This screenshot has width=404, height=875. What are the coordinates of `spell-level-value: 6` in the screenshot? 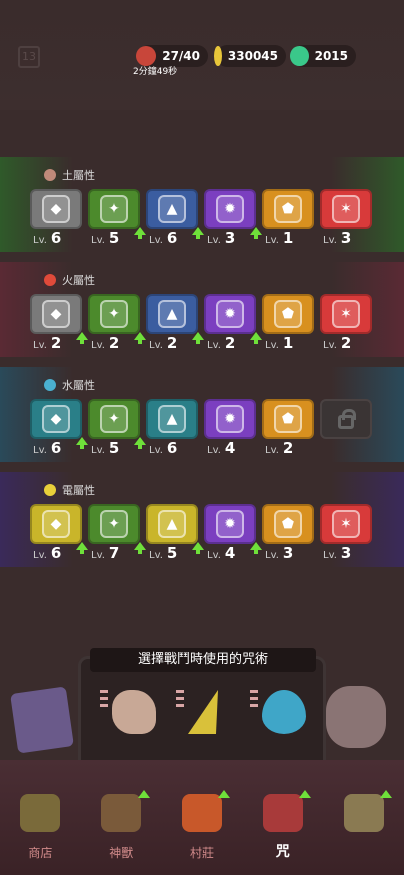 It's located at (172, 238).